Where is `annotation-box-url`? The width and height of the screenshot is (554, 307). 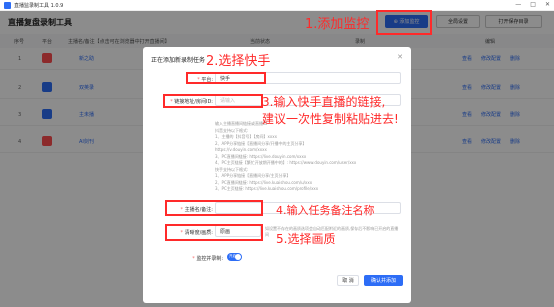 annotation-box-url is located at coordinates (213, 101).